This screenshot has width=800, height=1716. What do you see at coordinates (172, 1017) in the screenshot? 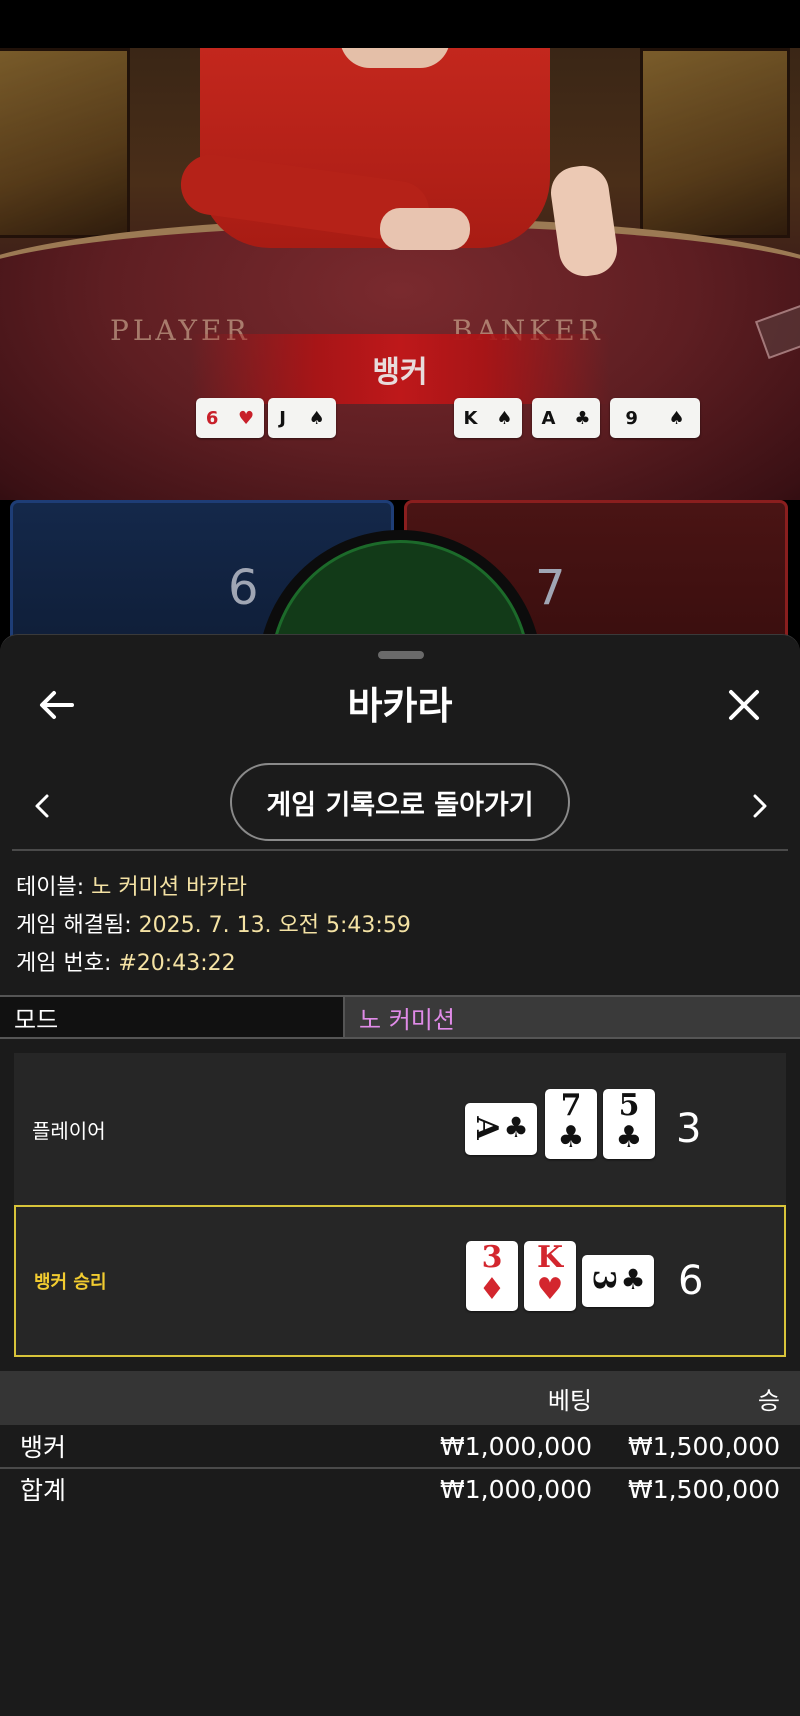
I see `mode-label: 모드` at bounding box center [172, 1017].